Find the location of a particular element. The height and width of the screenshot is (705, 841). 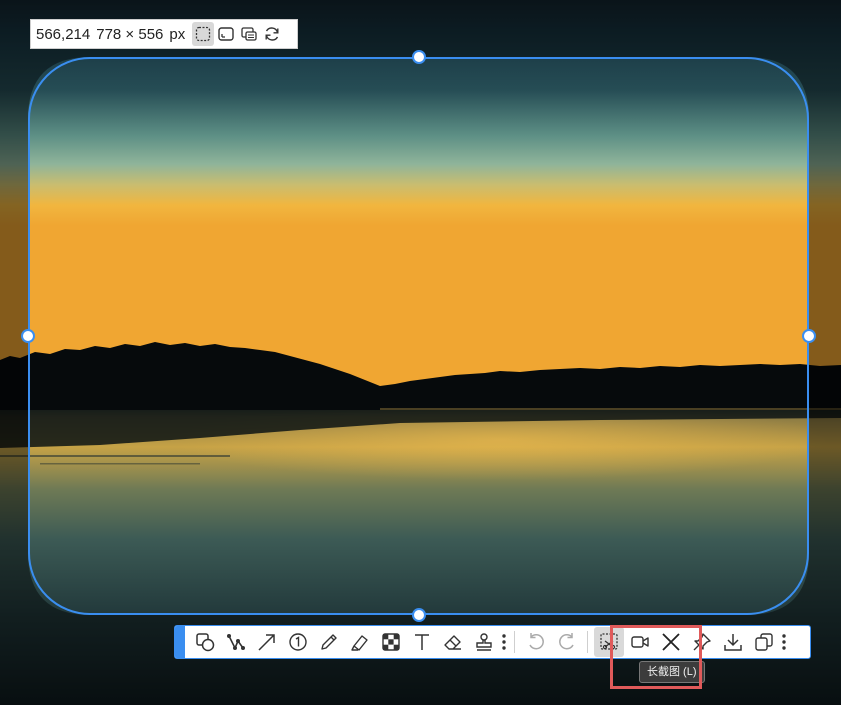

arrow-icon is located at coordinates (266, 642).